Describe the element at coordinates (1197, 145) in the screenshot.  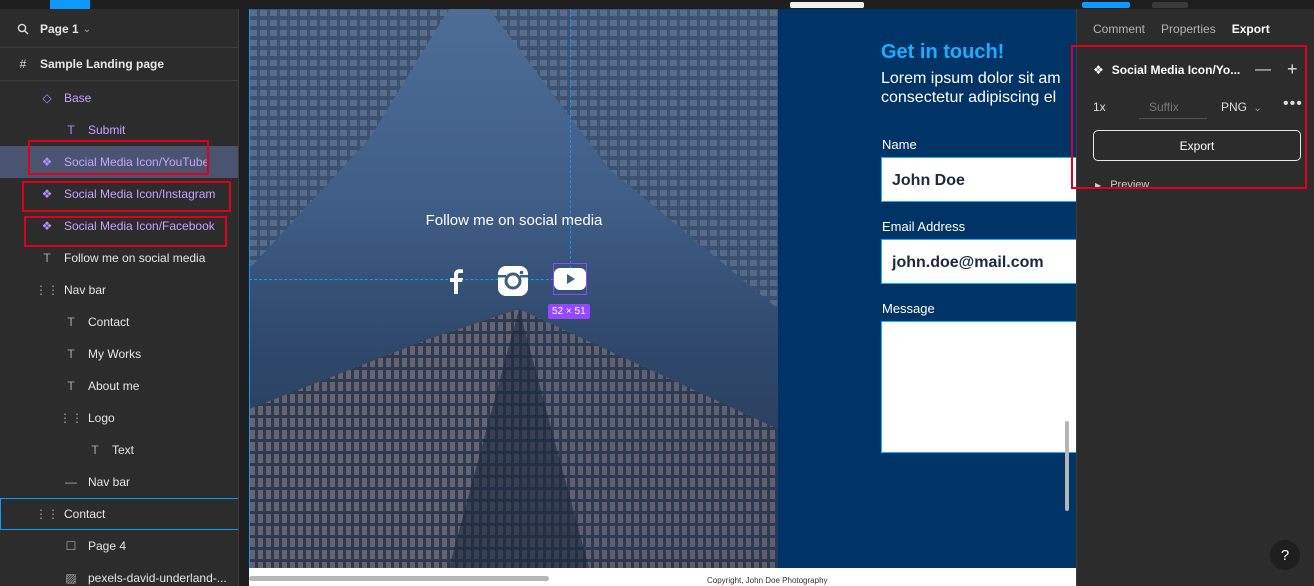
I see `export-button: Export` at that location.